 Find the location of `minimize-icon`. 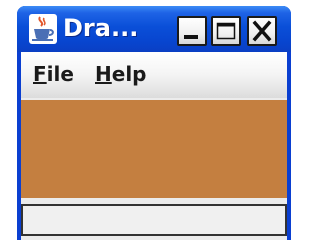

minimize-icon is located at coordinates (191, 37).